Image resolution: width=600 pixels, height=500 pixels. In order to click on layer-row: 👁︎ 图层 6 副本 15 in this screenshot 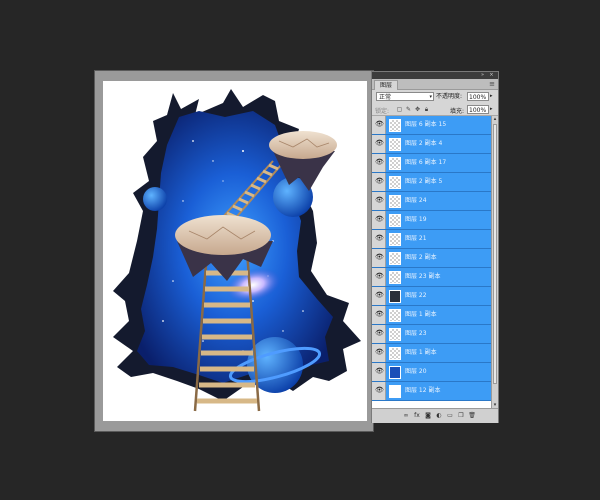, I will do `click(431, 125)`.